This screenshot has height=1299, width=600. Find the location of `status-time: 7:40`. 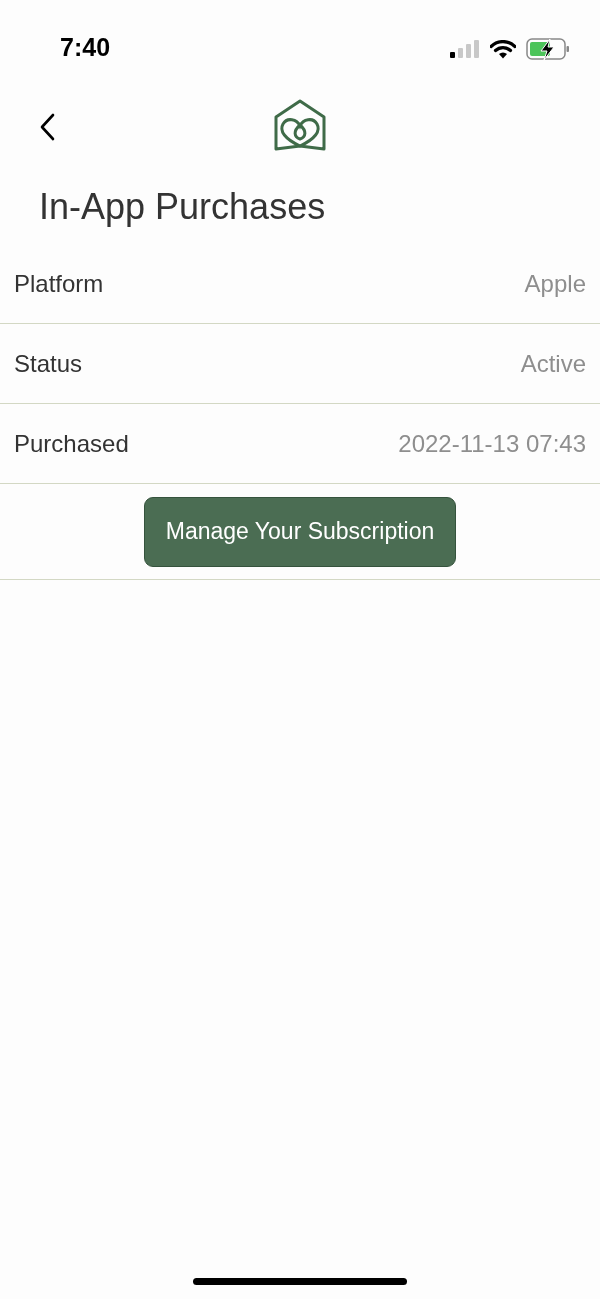

status-time: 7:40 is located at coordinates (85, 47).